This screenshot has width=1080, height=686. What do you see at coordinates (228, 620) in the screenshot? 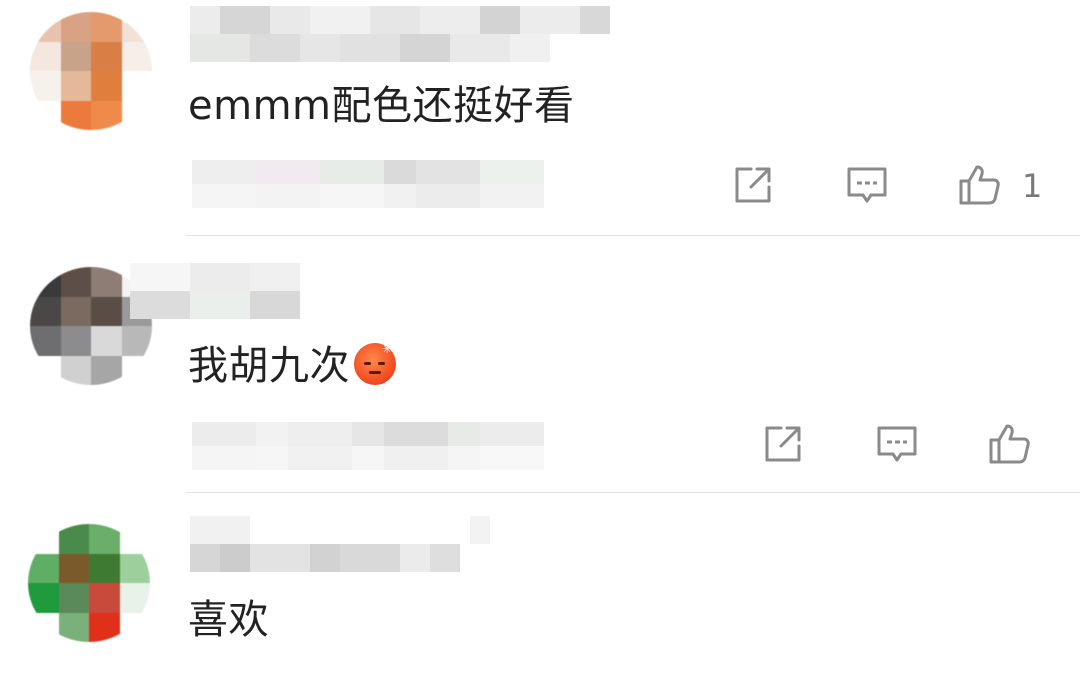
I see `comment-text: 喜欢` at bounding box center [228, 620].